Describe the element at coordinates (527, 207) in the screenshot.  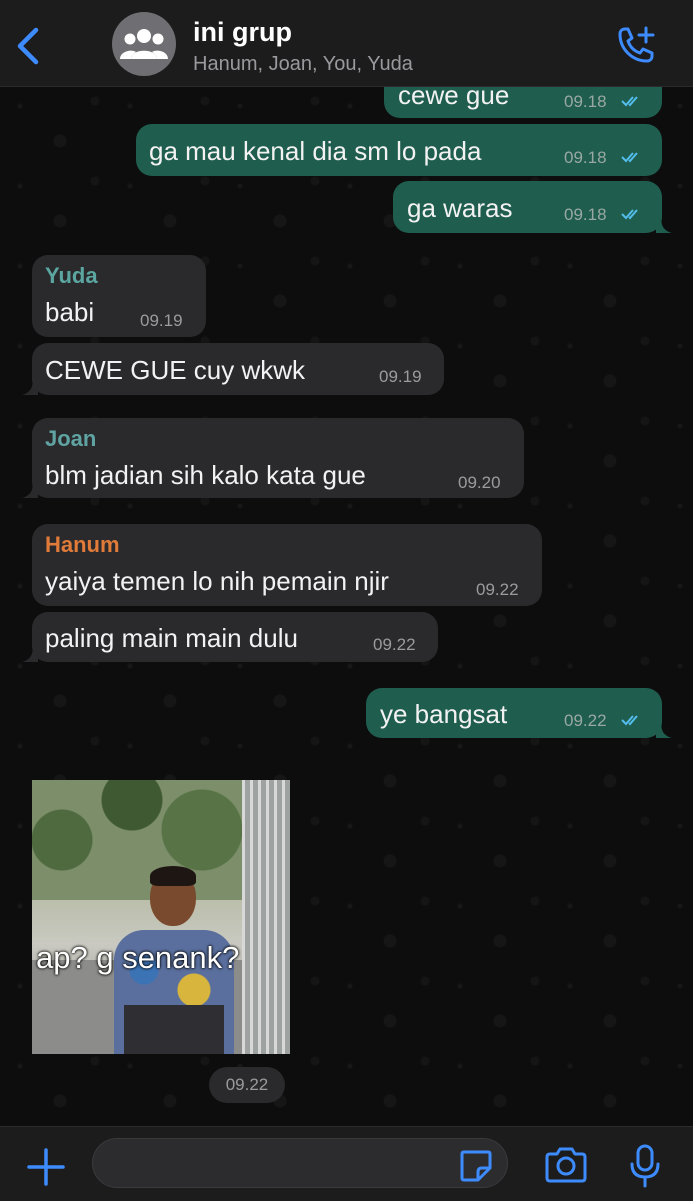
I see `message-bubble-outgoing: ga waras 09.18` at that location.